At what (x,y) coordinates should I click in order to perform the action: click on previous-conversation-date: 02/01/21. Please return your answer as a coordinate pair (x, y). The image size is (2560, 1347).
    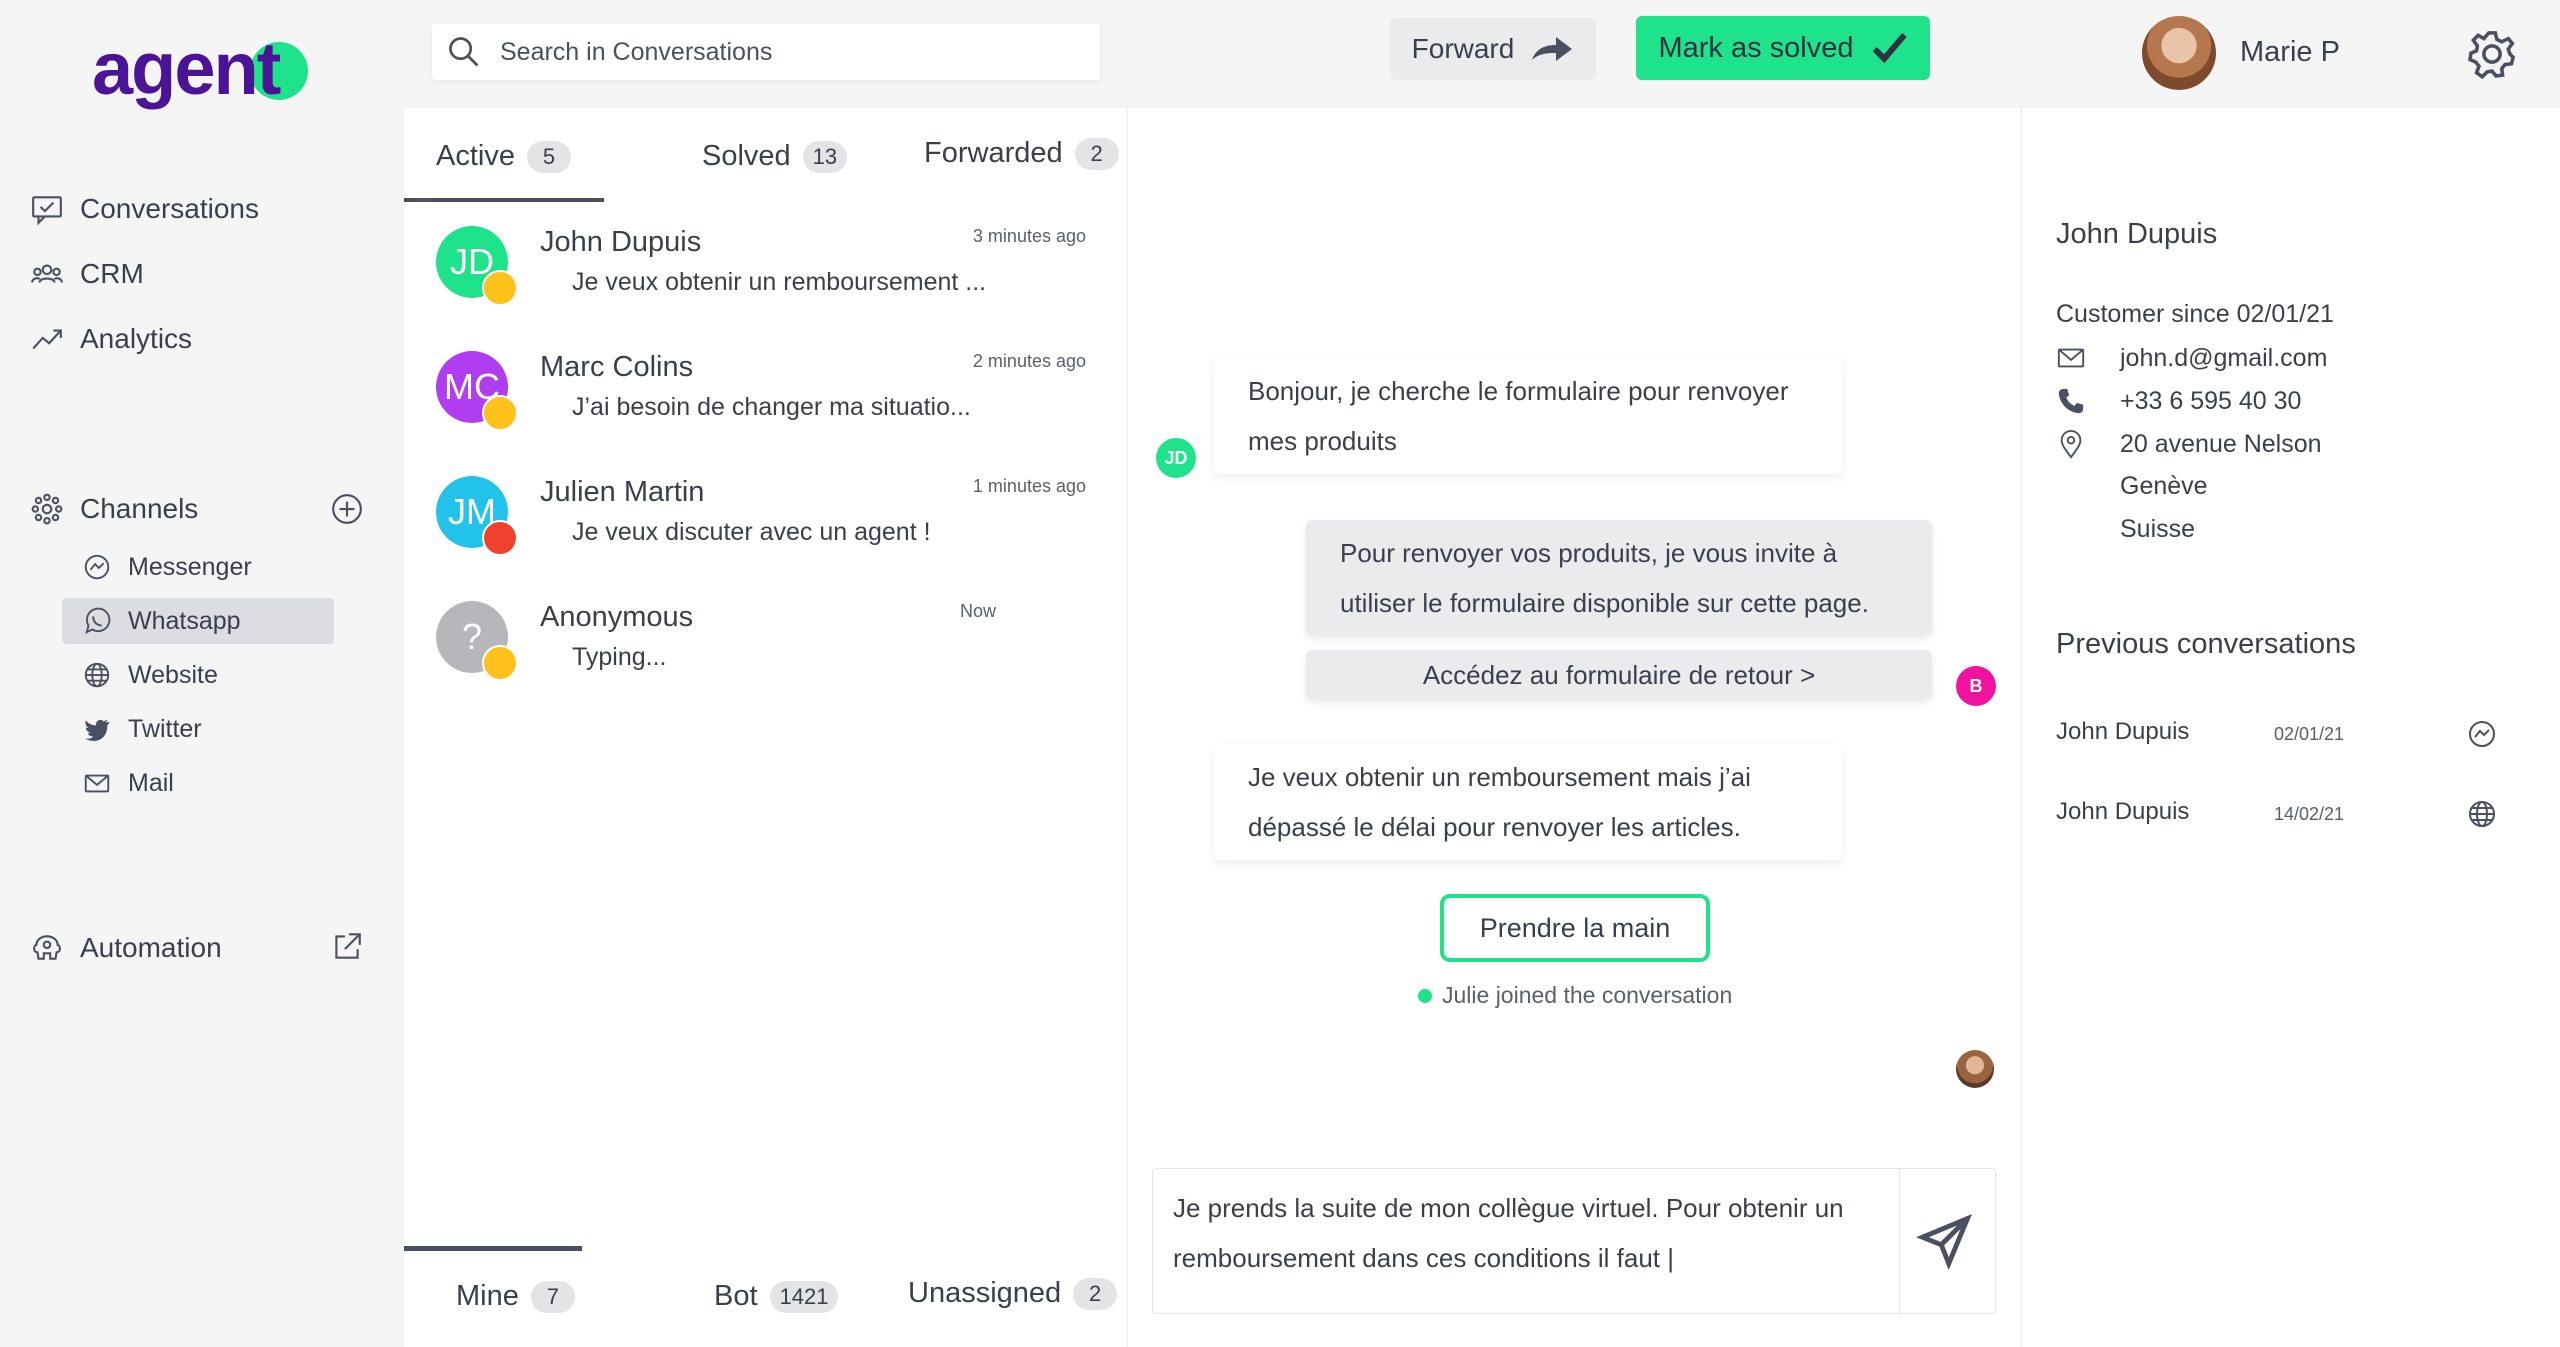
    Looking at the image, I should click on (2309, 734).